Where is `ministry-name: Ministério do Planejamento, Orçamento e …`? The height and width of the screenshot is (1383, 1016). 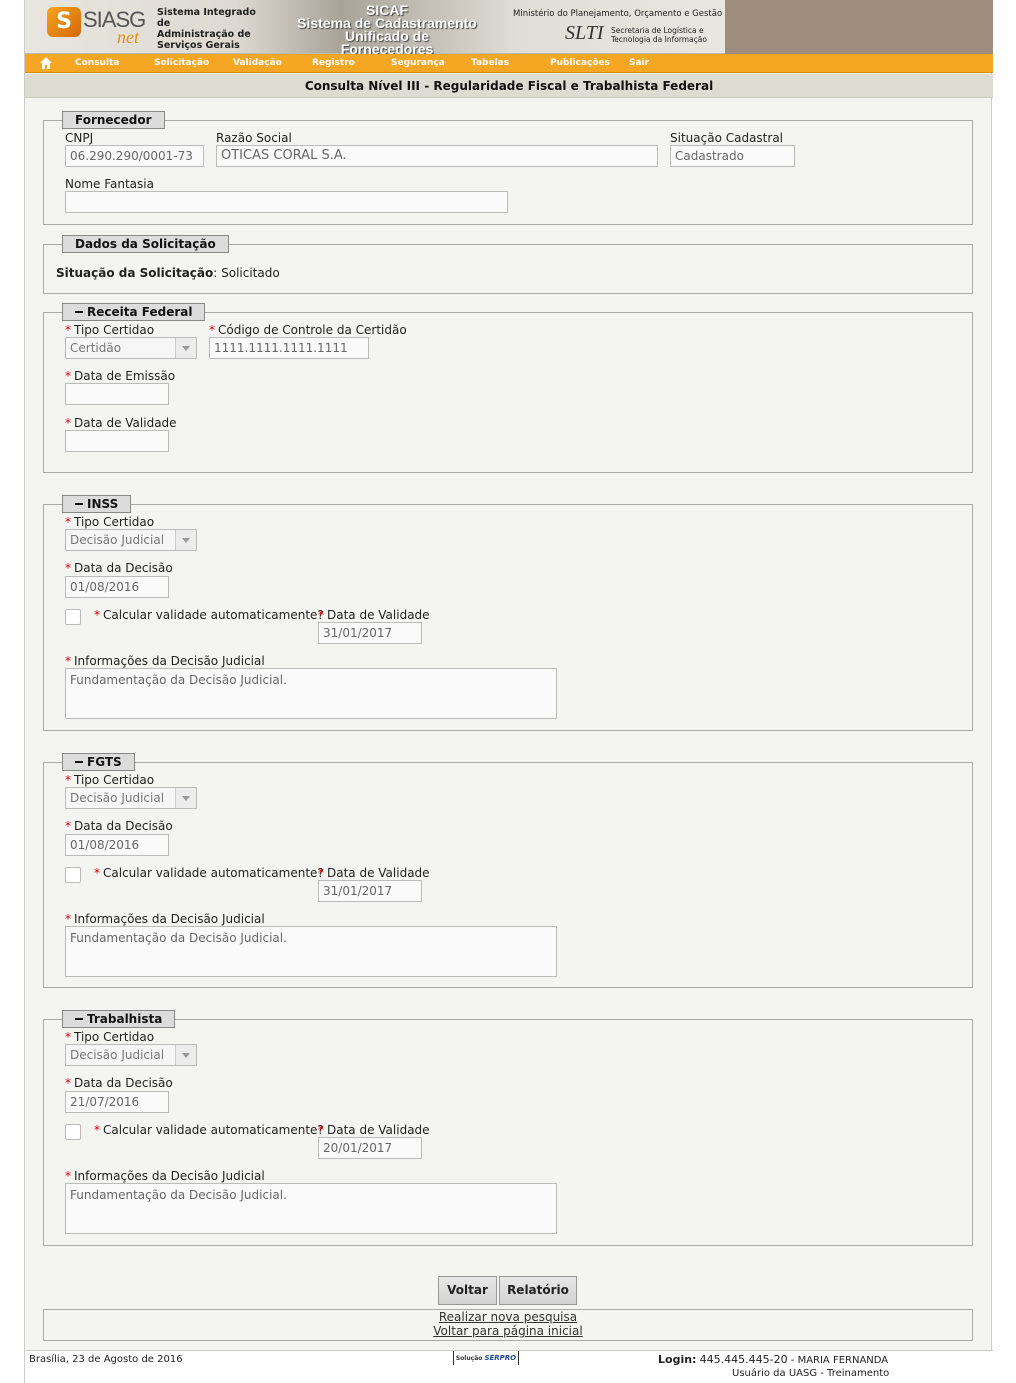
ministry-name: Ministério do Planejamento, Orçamento e … is located at coordinates (618, 14).